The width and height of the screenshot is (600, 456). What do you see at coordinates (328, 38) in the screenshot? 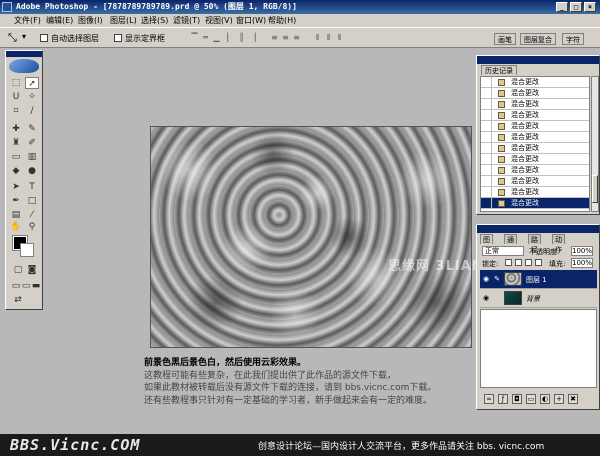
I see `distribute-center-icon: ⦀` at bounding box center [328, 38].